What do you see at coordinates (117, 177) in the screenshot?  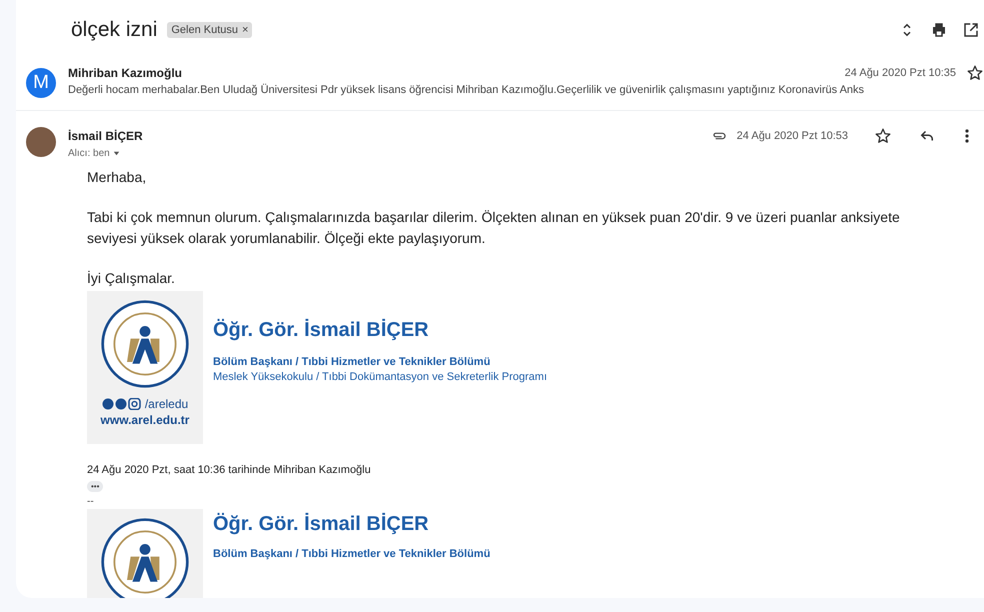 I see `body-paragraph: Merhaba,` at bounding box center [117, 177].